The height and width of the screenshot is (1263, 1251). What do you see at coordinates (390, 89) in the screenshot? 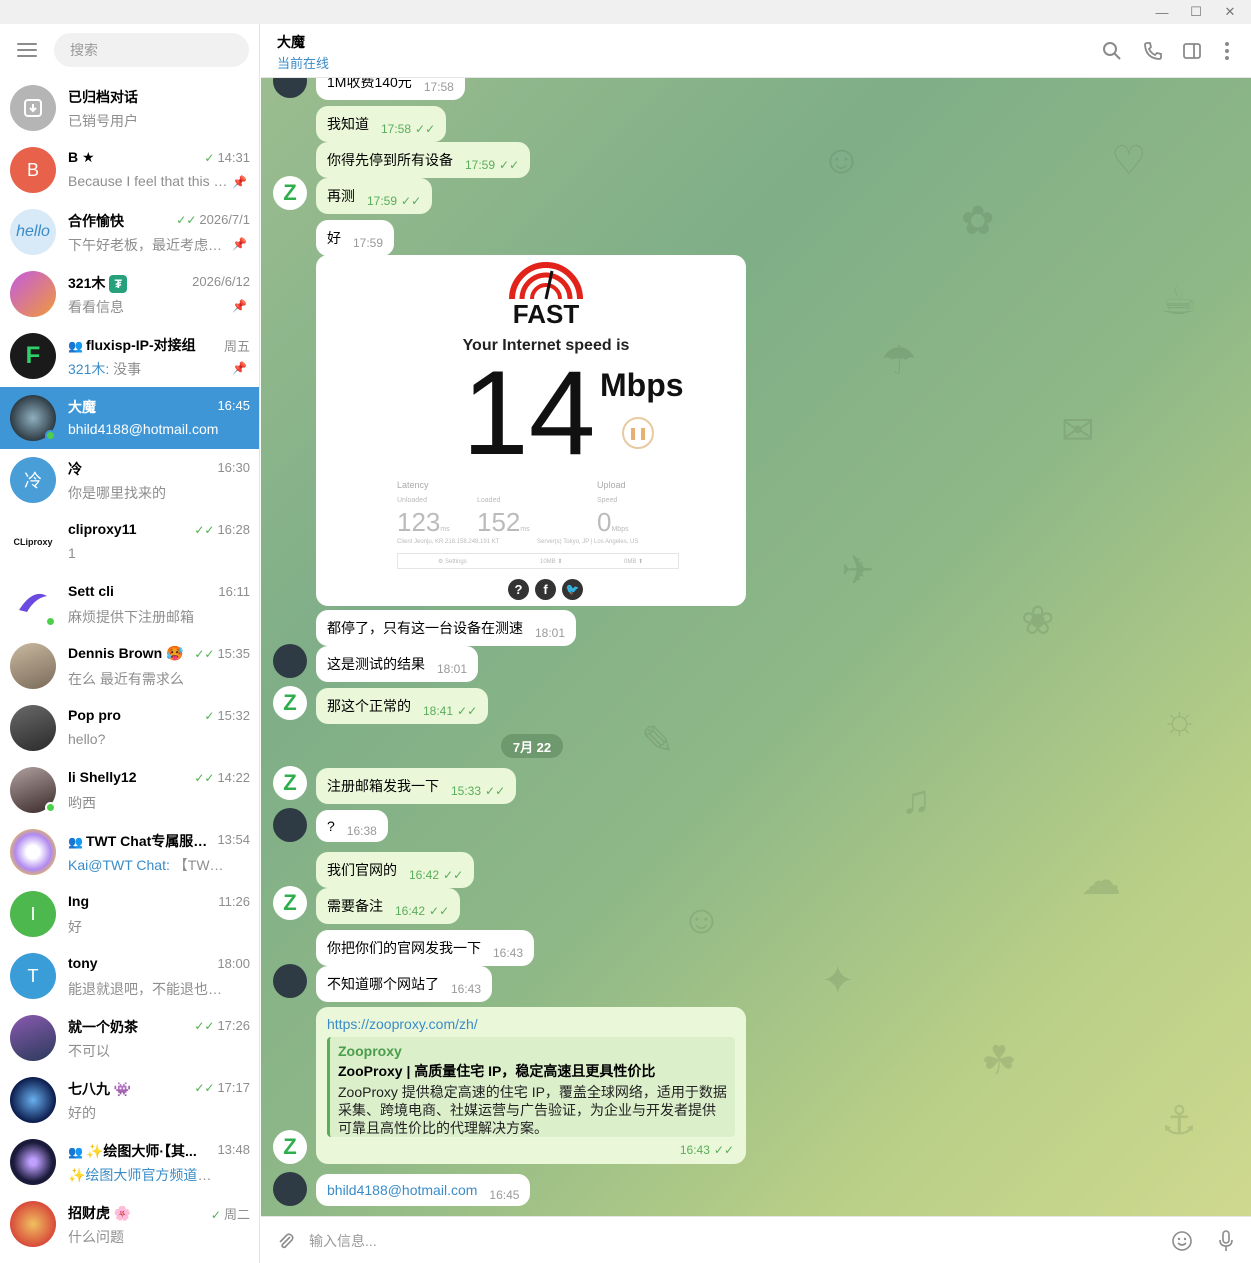
I see `message-bubble: 1M收费140元 17:58` at bounding box center [390, 89].